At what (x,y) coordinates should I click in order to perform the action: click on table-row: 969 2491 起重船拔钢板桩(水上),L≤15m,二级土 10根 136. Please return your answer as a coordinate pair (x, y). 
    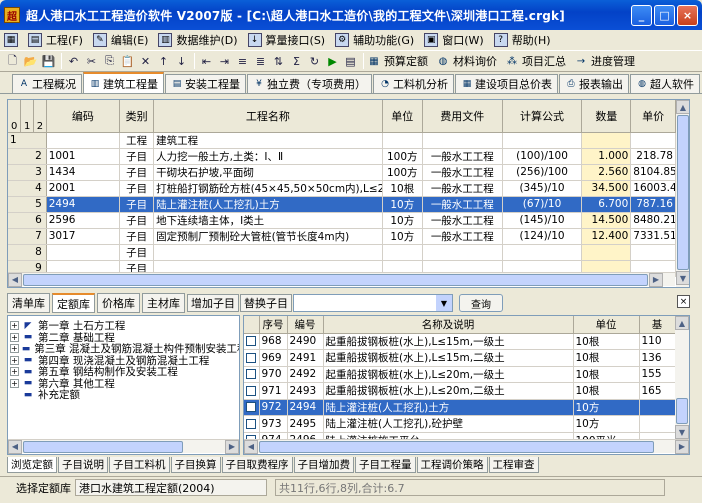
    Looking at the image, I should click on (460, 358).